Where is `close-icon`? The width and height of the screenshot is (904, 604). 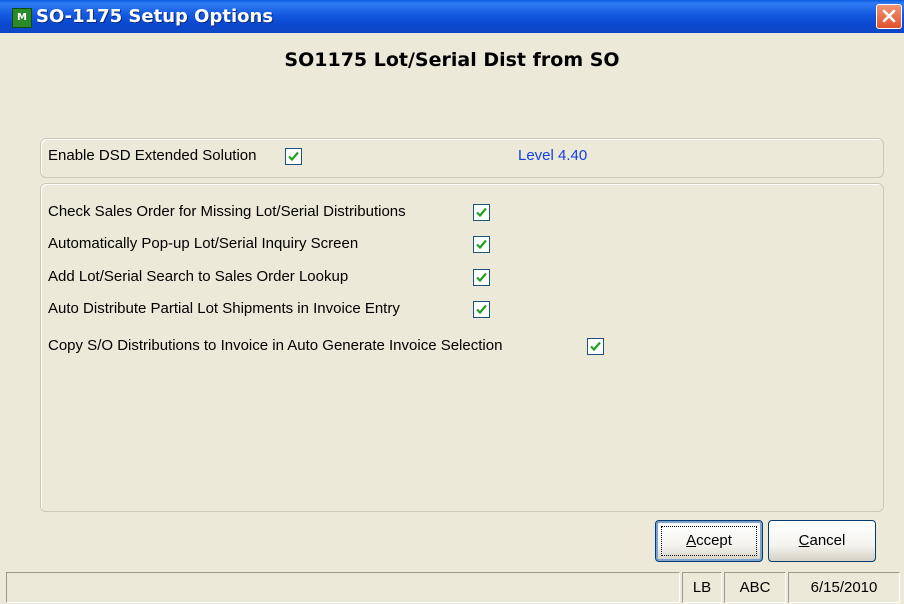
close-icon is located at coordinates (889, 16).